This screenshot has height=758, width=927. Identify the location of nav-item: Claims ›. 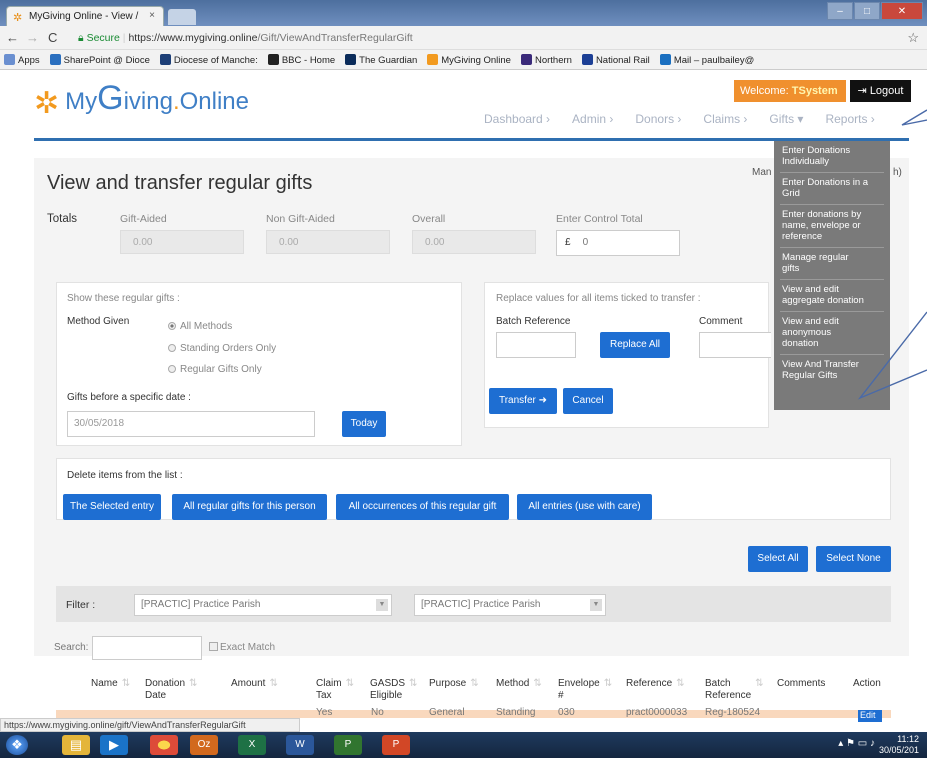
(725, 119).